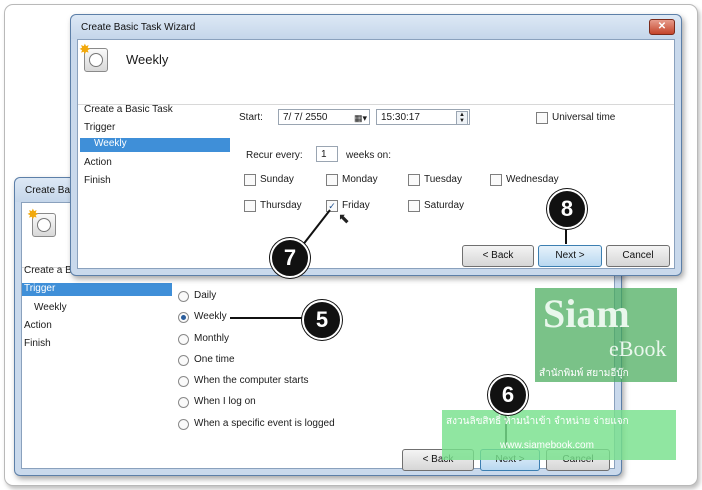 The image size is (702, 490). Describe the element at coordinates (376, 72) in the screenshot. I see `front-header: ✸ Weekly` at that location.